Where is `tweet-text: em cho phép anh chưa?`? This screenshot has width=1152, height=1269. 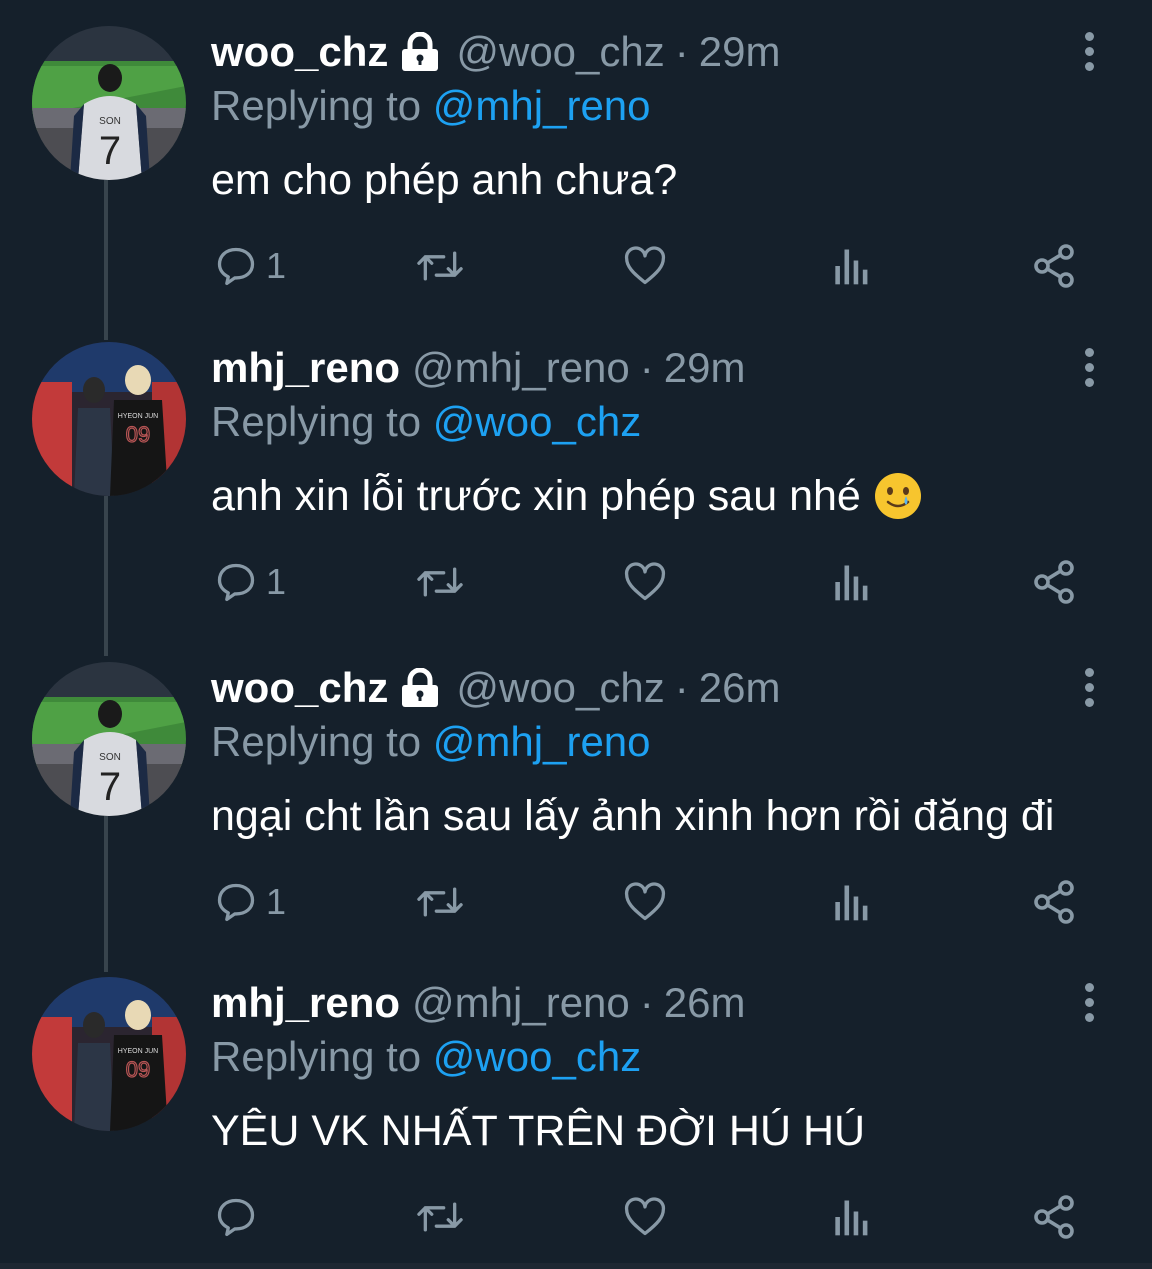 tweet-text: em cho phép anh chưa? is located at coordinates (444, 180).